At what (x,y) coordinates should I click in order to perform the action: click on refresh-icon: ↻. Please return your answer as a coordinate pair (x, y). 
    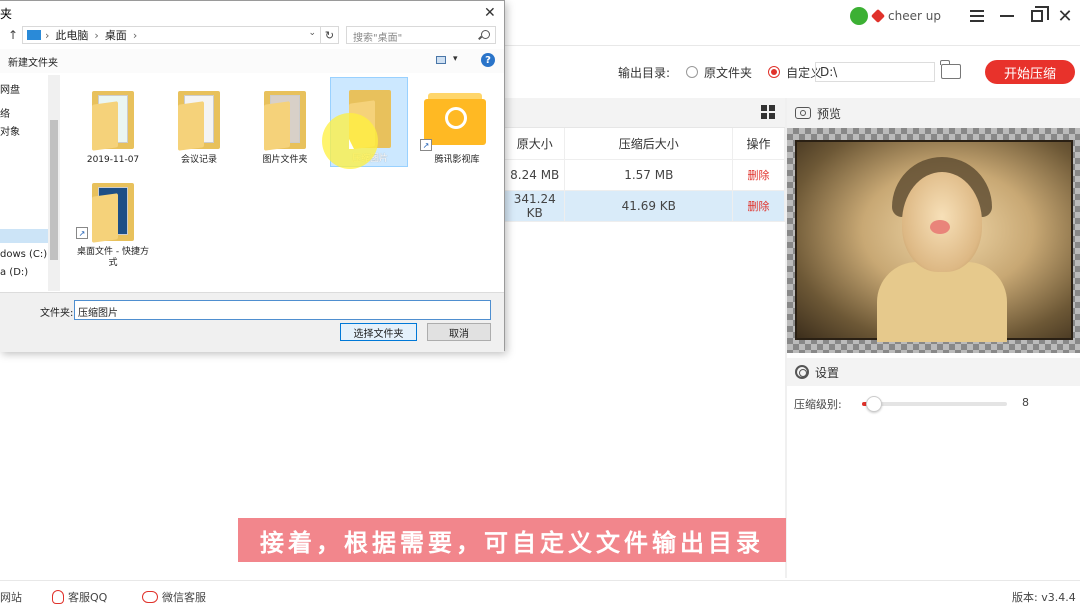
    Looking at the image, I should click on (330, 35).